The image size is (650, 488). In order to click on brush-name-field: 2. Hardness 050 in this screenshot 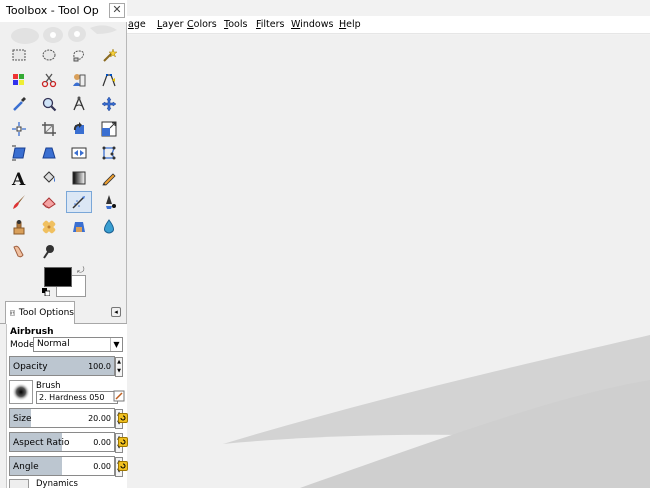, I will do `click(77, 397)`.